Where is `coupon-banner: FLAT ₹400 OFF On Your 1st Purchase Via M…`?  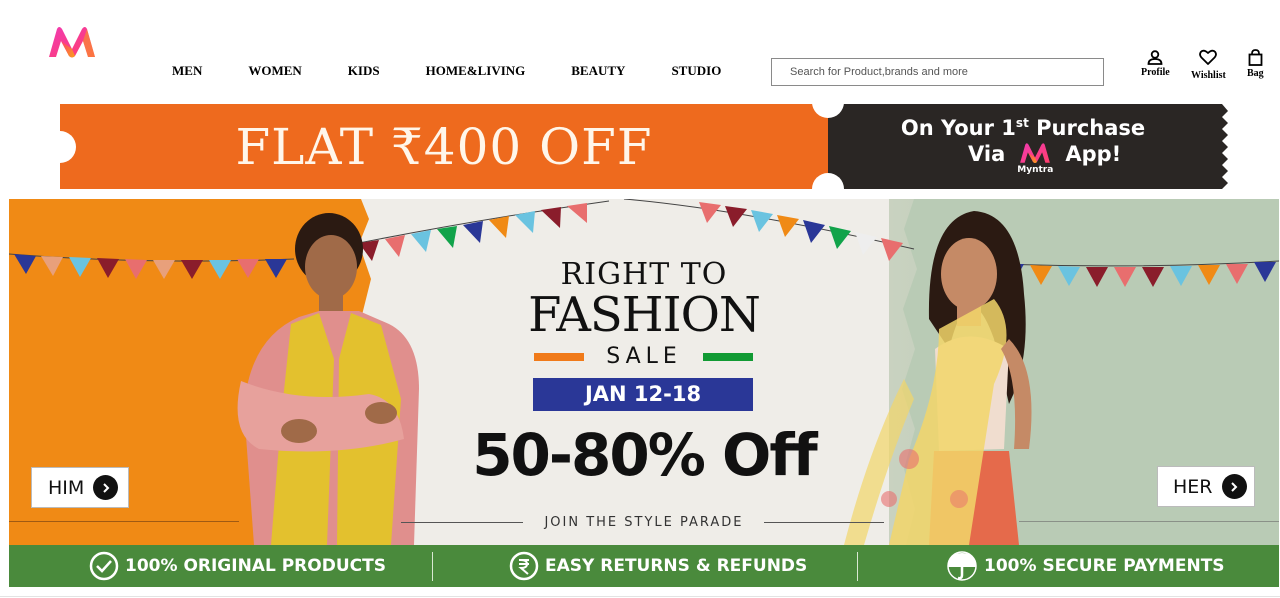
coupon-banner: FLAT ₹400 OFF On Your 1st Purchase Via M… is located at coordinates (644, 146).